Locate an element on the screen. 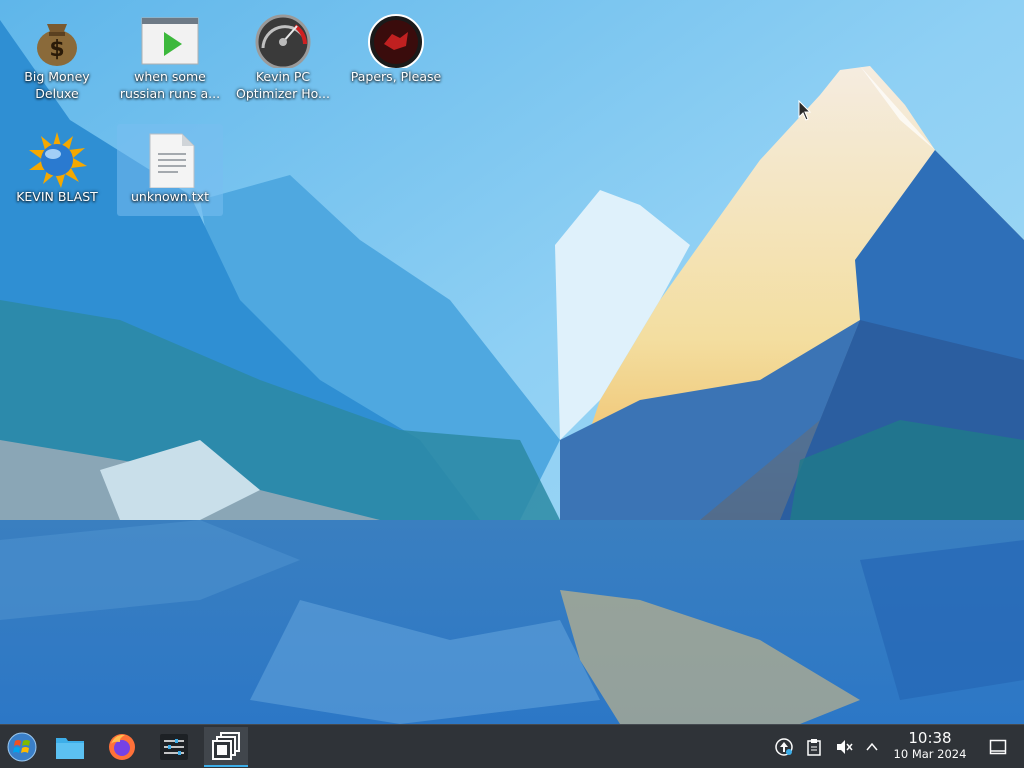 This screenshot has width=1024, height=768. chevron-up-icon is located at coordinates (872, 747).